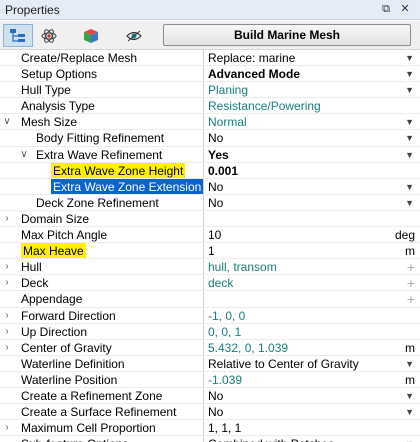 The height and width of the screenshot is (442, 420). I want to click on property-row: › Up Direction 0, 0, 1, so click(210, 331).